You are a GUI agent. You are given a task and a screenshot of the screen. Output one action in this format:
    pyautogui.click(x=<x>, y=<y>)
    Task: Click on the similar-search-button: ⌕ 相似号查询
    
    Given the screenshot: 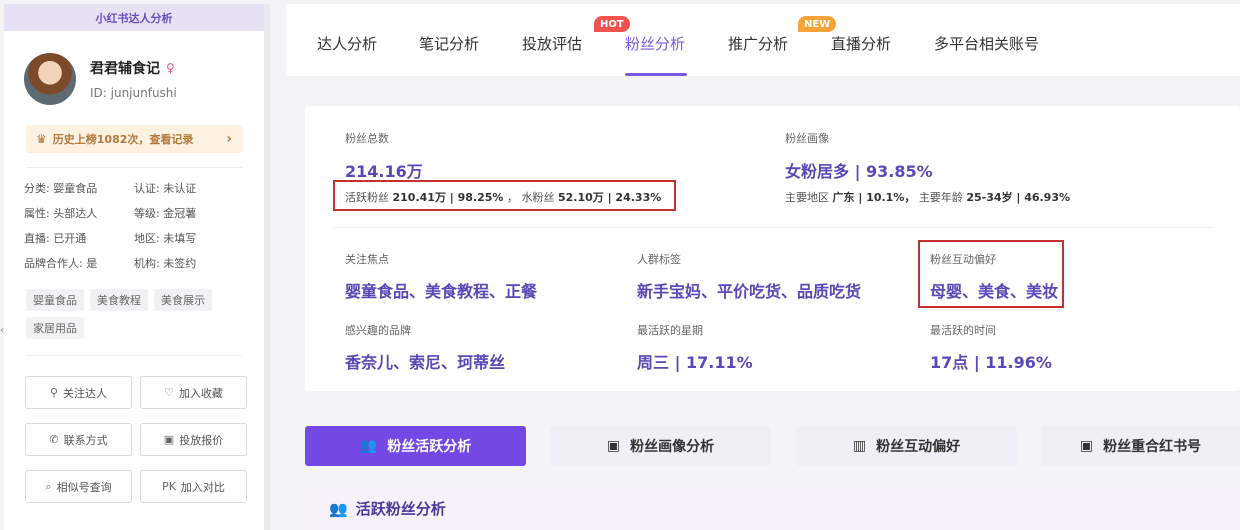 What is the action you would take?
    pyautogui.click(x=78, y=486)
    